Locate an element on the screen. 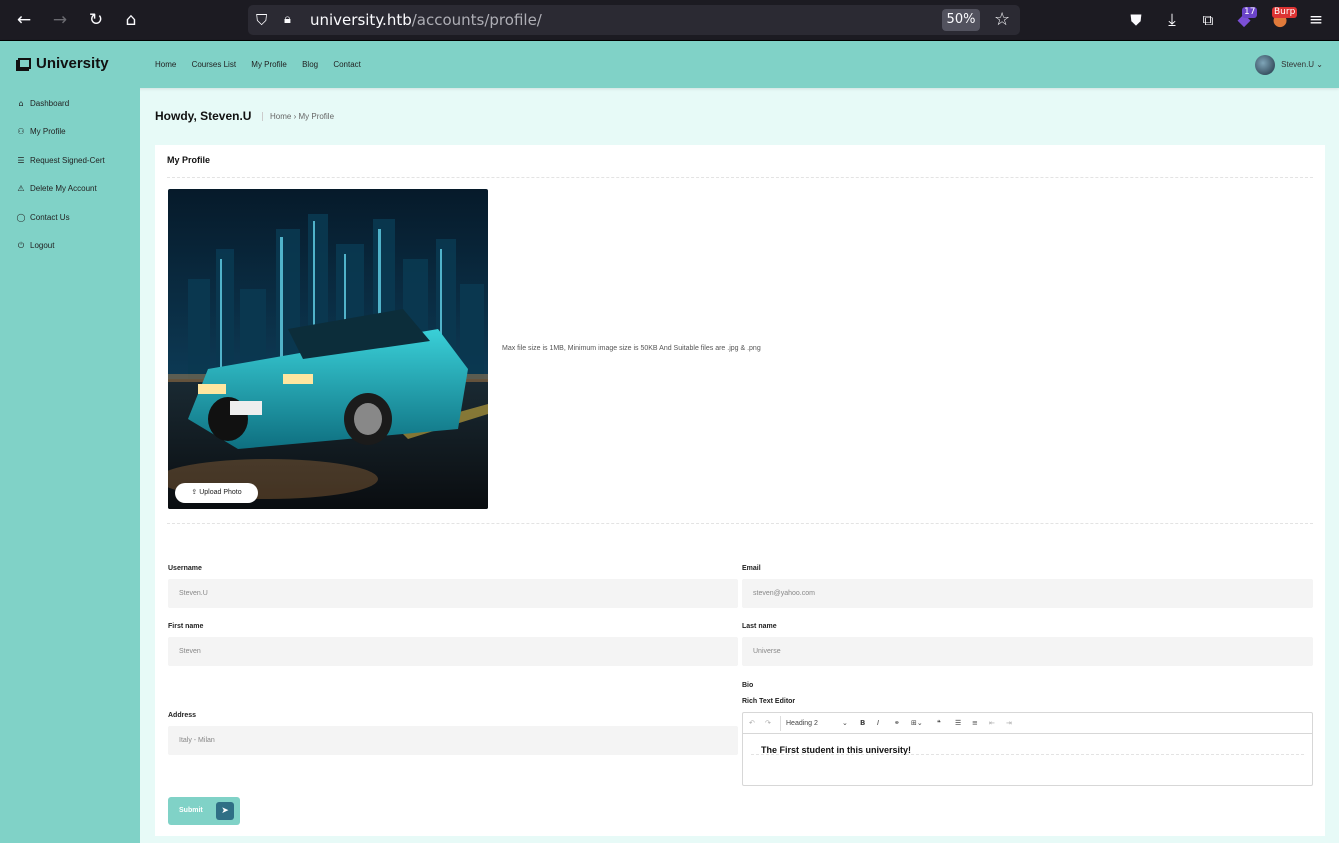 The width and height of the screenshot is (1339, 843). burp-badge: Burp is located at coordinates (1285, 12).